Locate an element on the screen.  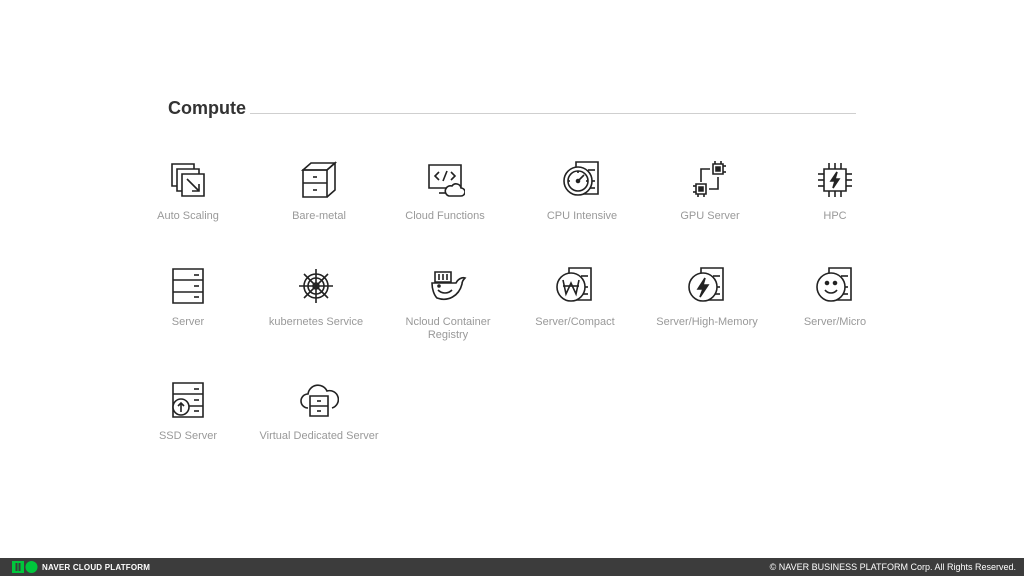
service-server-compact: Server/Compact is located at coordinates (575, 297).